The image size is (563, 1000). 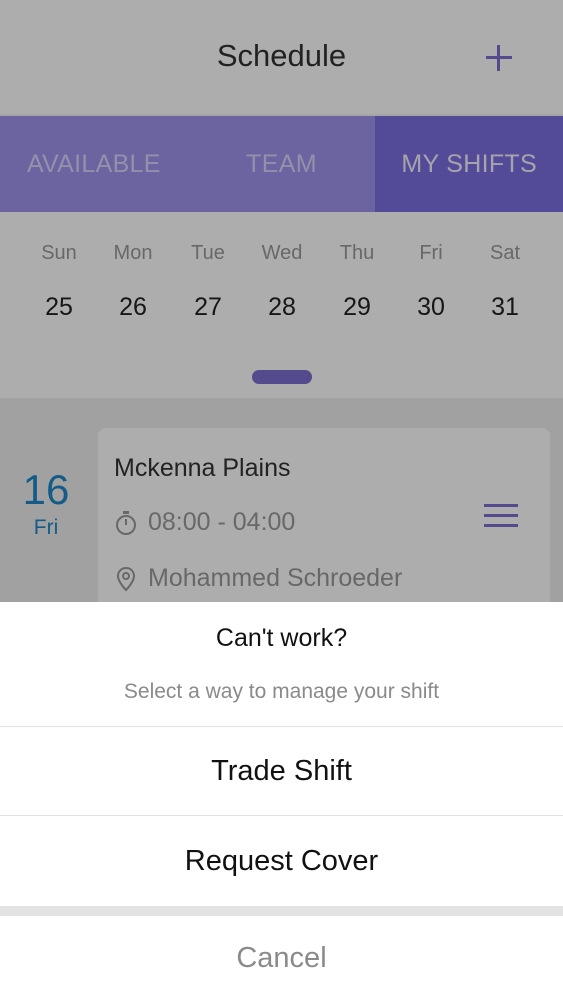 What do you see at coordinates (281, 958) in the screenshot?
I see `cancel-button: Cancel` at bounding box center [281, 958].